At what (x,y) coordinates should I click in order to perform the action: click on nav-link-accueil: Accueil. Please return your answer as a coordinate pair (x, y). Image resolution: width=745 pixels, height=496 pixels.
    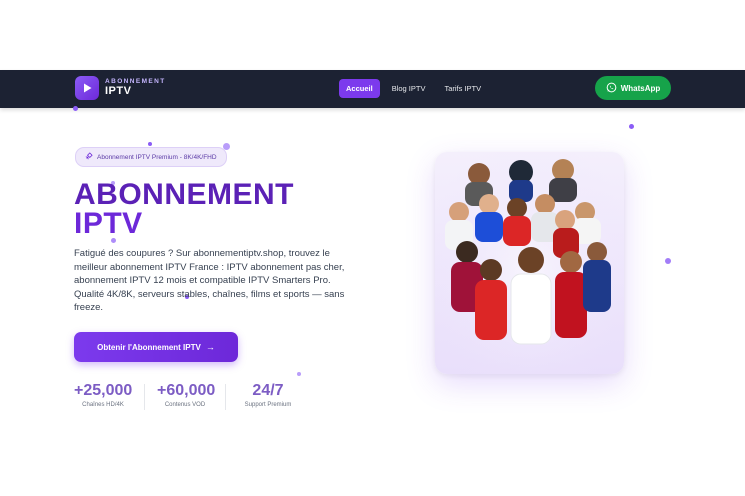
    Looking at the image, I should click on (359, 88).